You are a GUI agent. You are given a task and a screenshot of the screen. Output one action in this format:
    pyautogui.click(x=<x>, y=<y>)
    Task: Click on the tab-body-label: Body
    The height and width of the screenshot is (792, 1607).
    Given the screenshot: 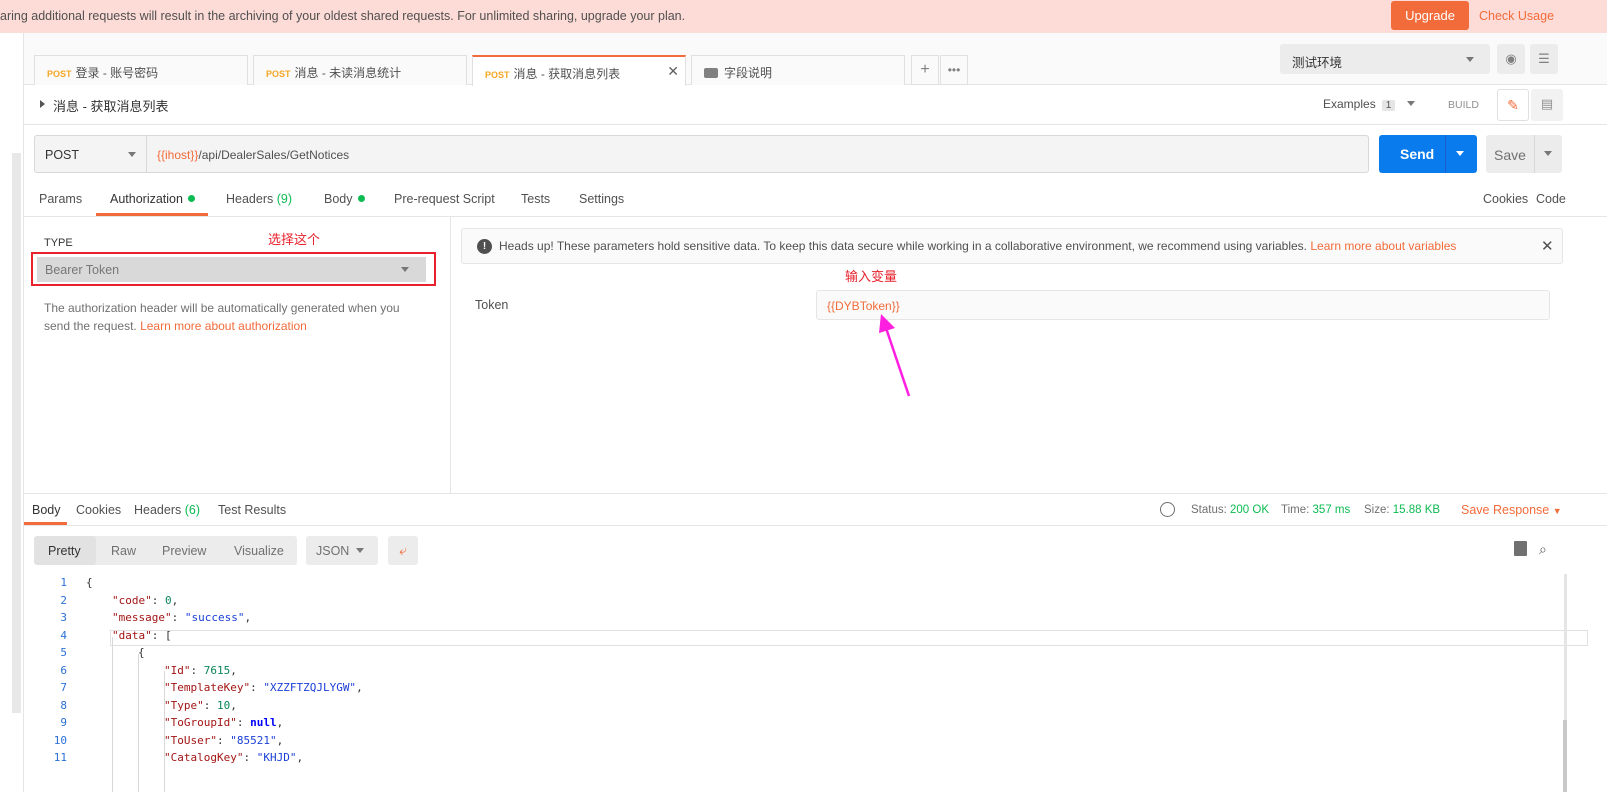 What is the action you would take?
    pyautogui.click(x=338, y=199)
    